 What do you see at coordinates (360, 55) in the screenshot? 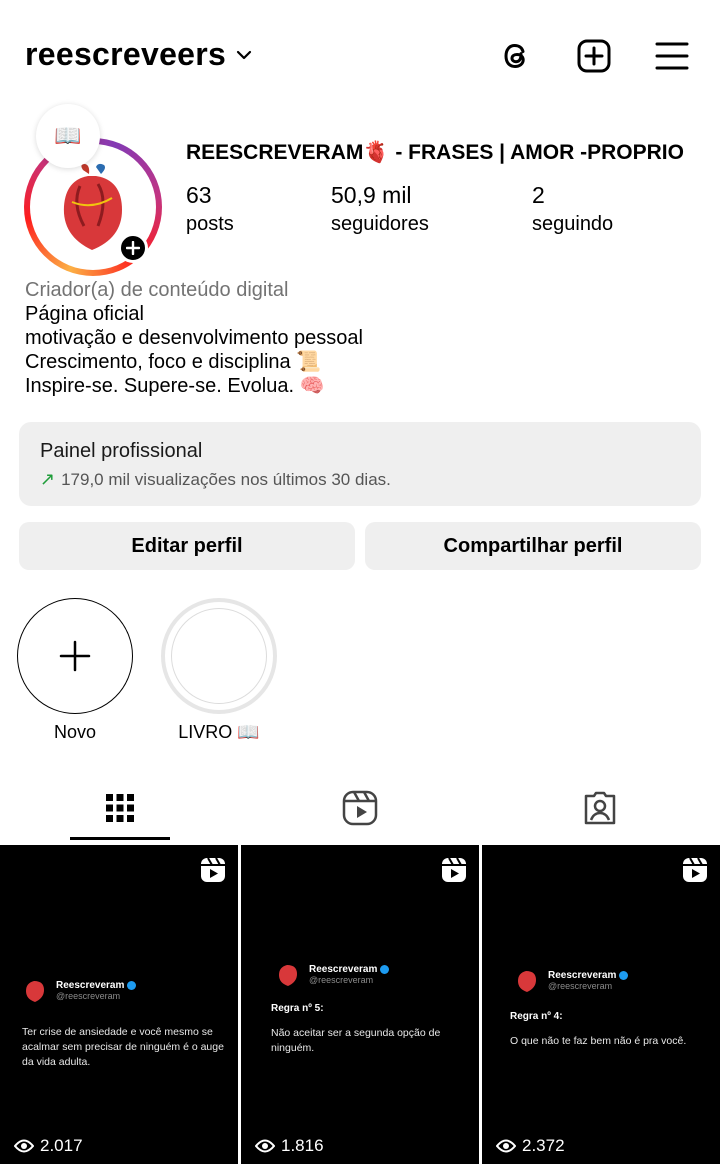
I see `top-bar: reescreveers` at bounding box center [360, 55].